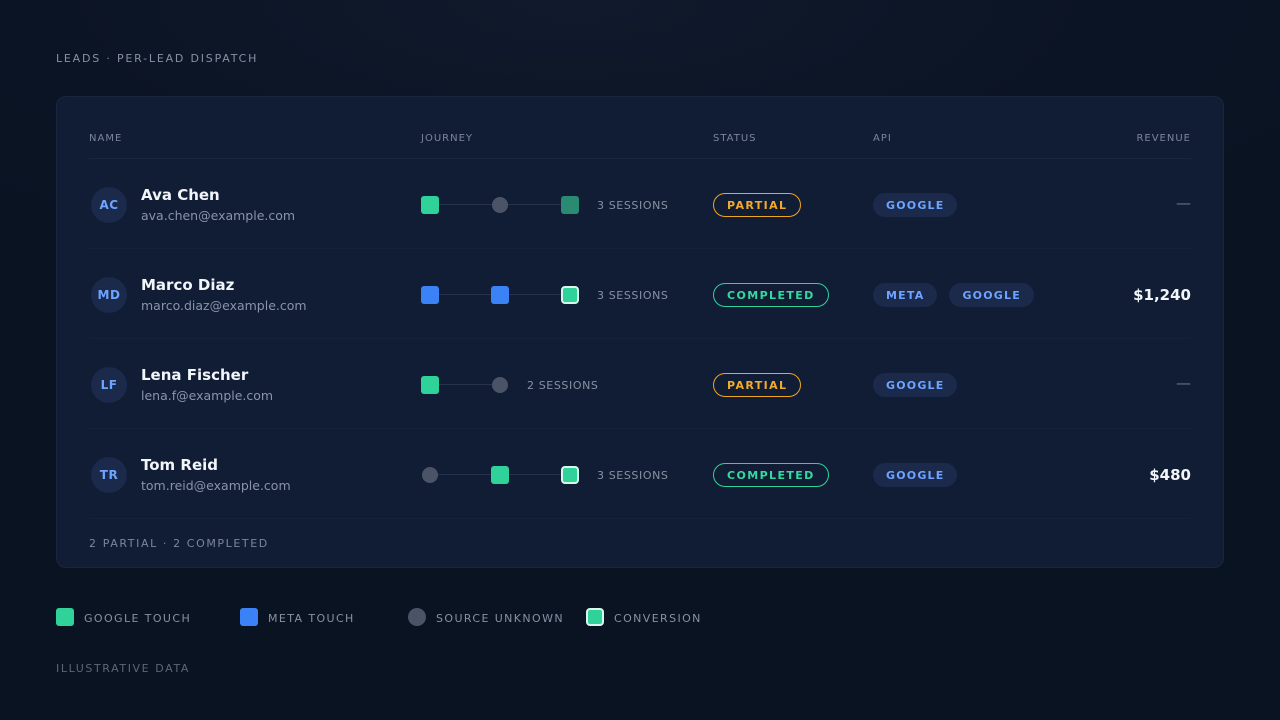 The width and height of the screenshot is (1280, 720). What do you see at coordinates (123, 668) in the screenshot?
I see `footer-note: ILLUSTRATIVE DATA` at bounding box center [123, 668].